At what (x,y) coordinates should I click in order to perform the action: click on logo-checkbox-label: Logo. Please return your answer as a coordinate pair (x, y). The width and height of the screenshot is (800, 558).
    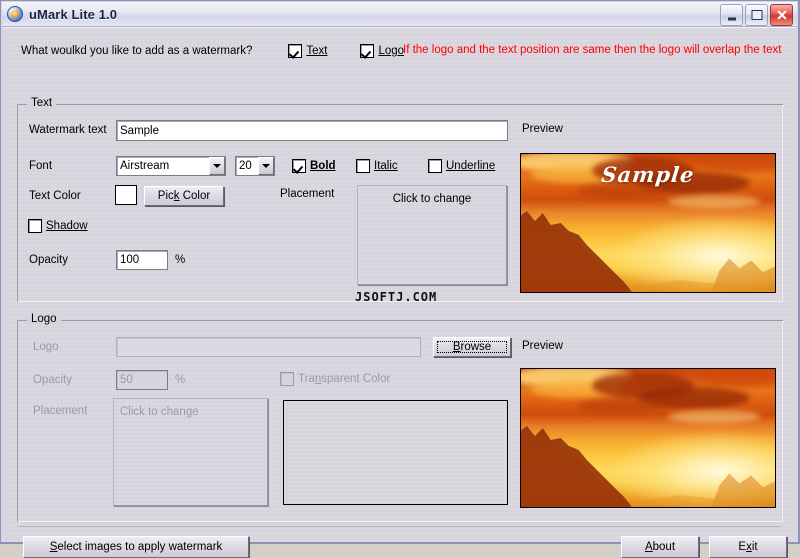
    Looking at the image, I should click on (391, 51).